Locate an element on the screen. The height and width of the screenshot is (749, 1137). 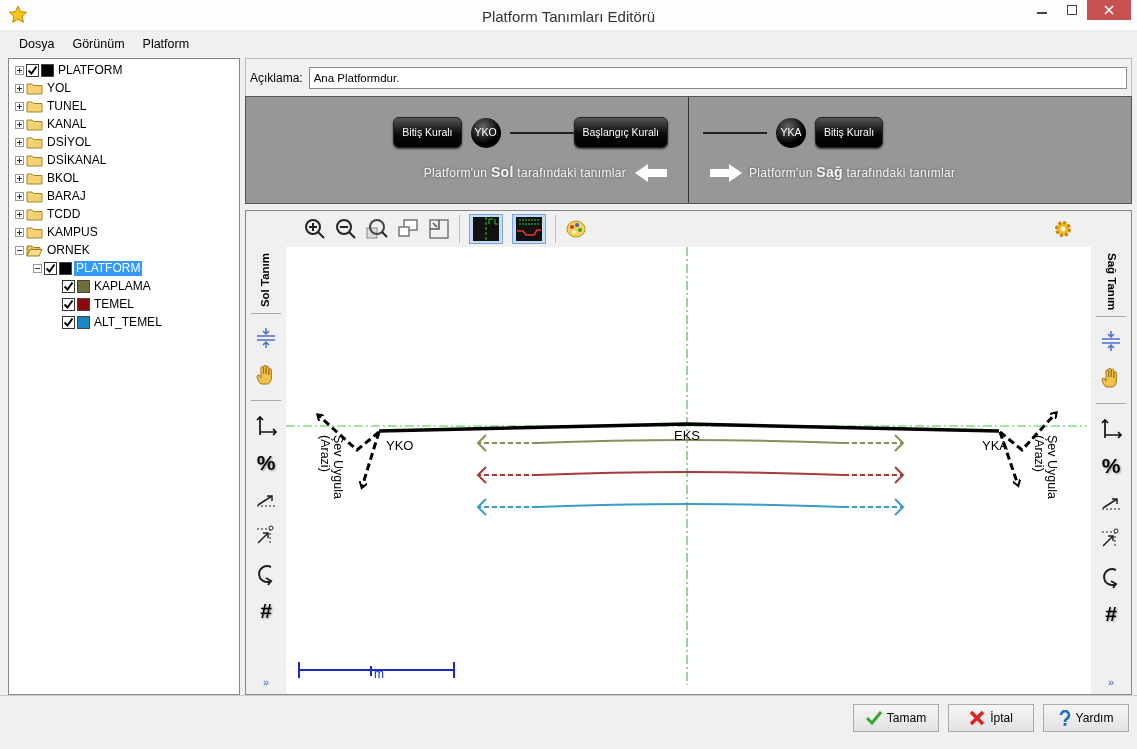
dialog-button: Tamam is located at coordinates (896, 717).